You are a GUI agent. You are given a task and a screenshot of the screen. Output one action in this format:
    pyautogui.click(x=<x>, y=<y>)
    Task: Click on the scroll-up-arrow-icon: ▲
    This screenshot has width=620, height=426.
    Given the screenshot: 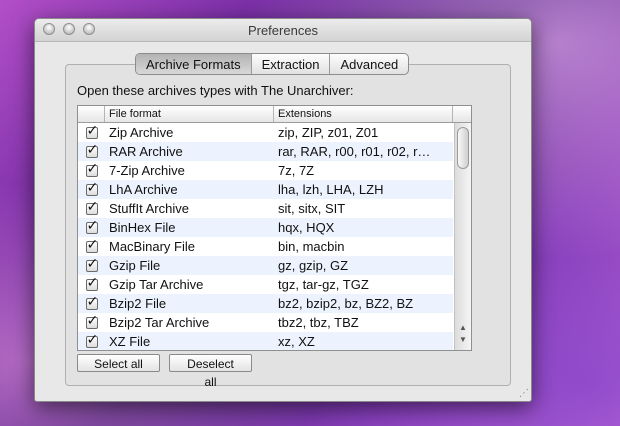 What is the action you would take?
    pyautogui.click(x=463, y=328)
    